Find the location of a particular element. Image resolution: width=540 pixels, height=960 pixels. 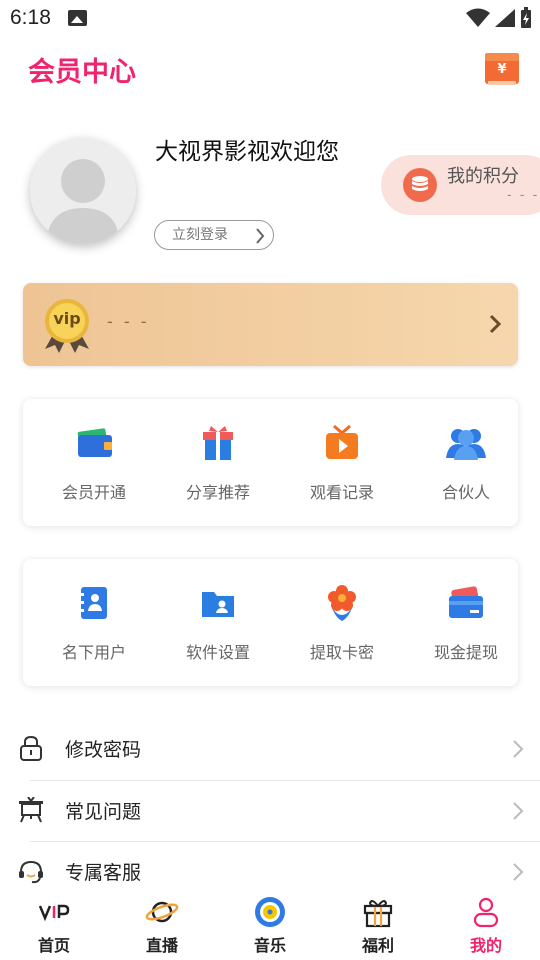

wallet-yuan-icon: ¥ is located at coordinates (502, 68).